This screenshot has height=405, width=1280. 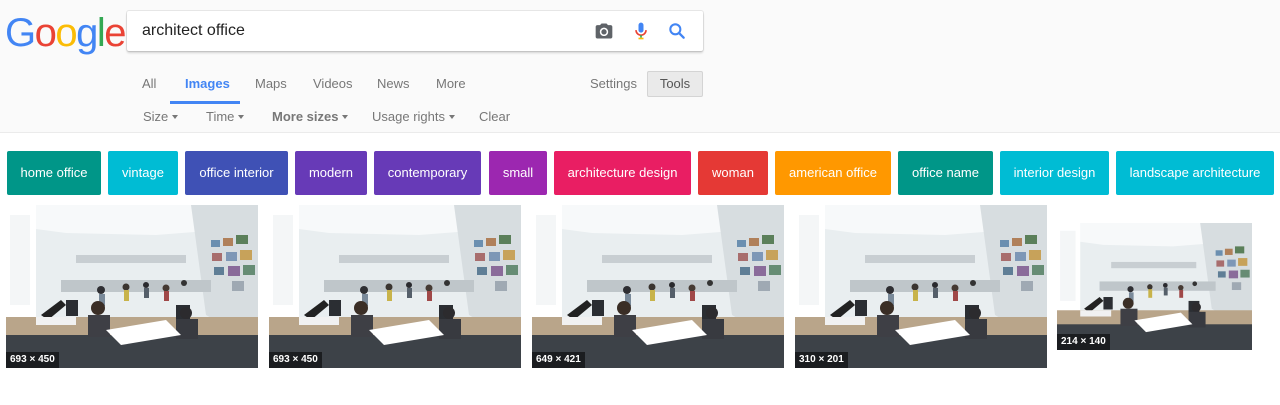 What do you see at coordinates (640, 117) in the screenshot?
I see `search-tools-bar: Size Time More sizes Usage rights Clear` at bounding box center [640, 117].